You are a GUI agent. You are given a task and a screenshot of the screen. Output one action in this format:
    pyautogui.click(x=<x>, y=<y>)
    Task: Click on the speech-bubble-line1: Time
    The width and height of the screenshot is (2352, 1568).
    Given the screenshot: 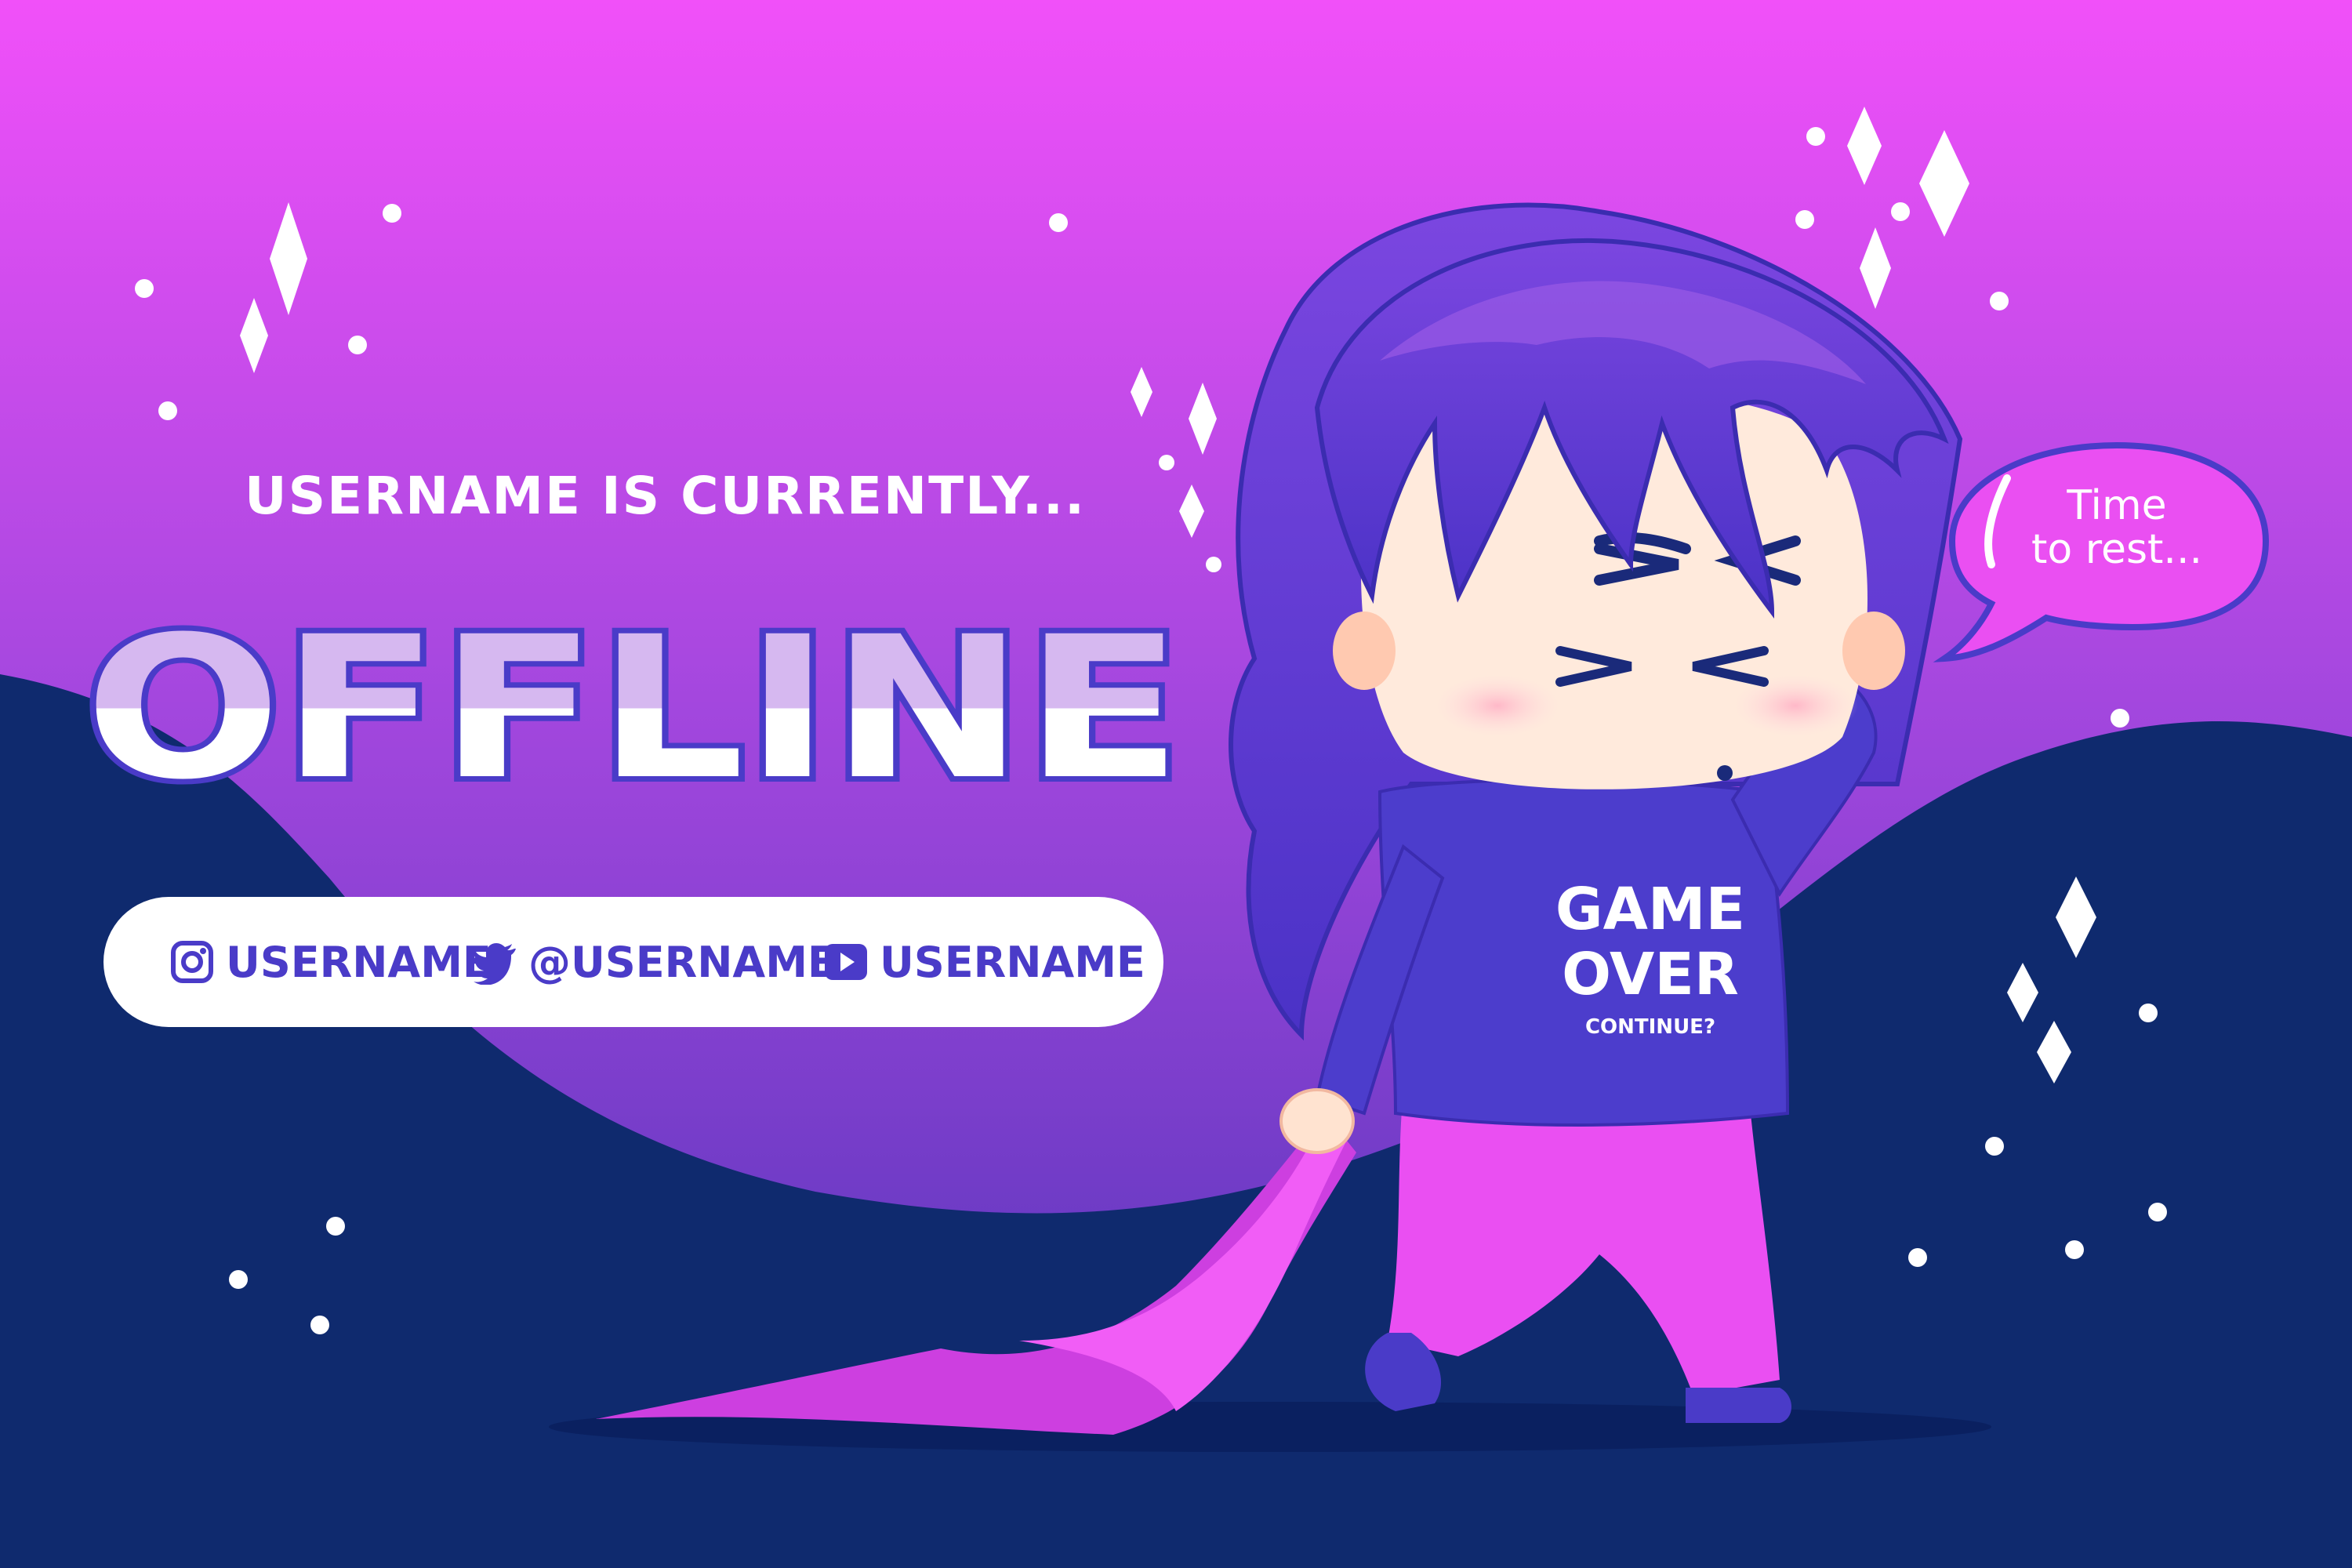 What is the action you would take?
    pyautogui.click(x=2116, y=505)
    